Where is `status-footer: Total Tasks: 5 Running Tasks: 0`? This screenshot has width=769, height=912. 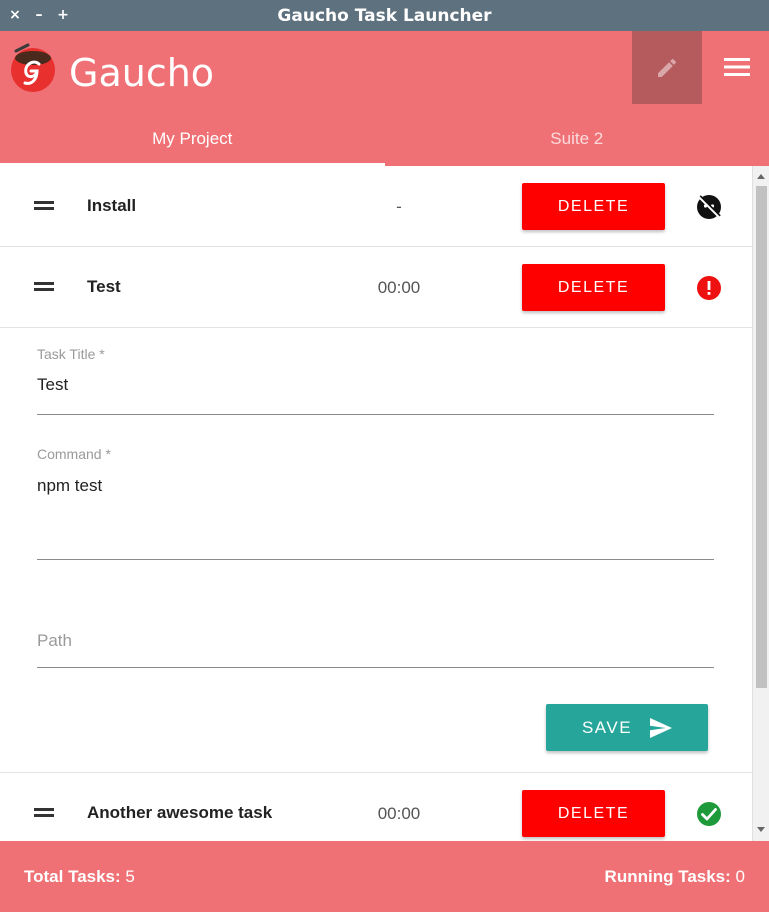 status-footer: Total Tasks: 5 Running Tasks: 0 is located at coordinates (384, 876).